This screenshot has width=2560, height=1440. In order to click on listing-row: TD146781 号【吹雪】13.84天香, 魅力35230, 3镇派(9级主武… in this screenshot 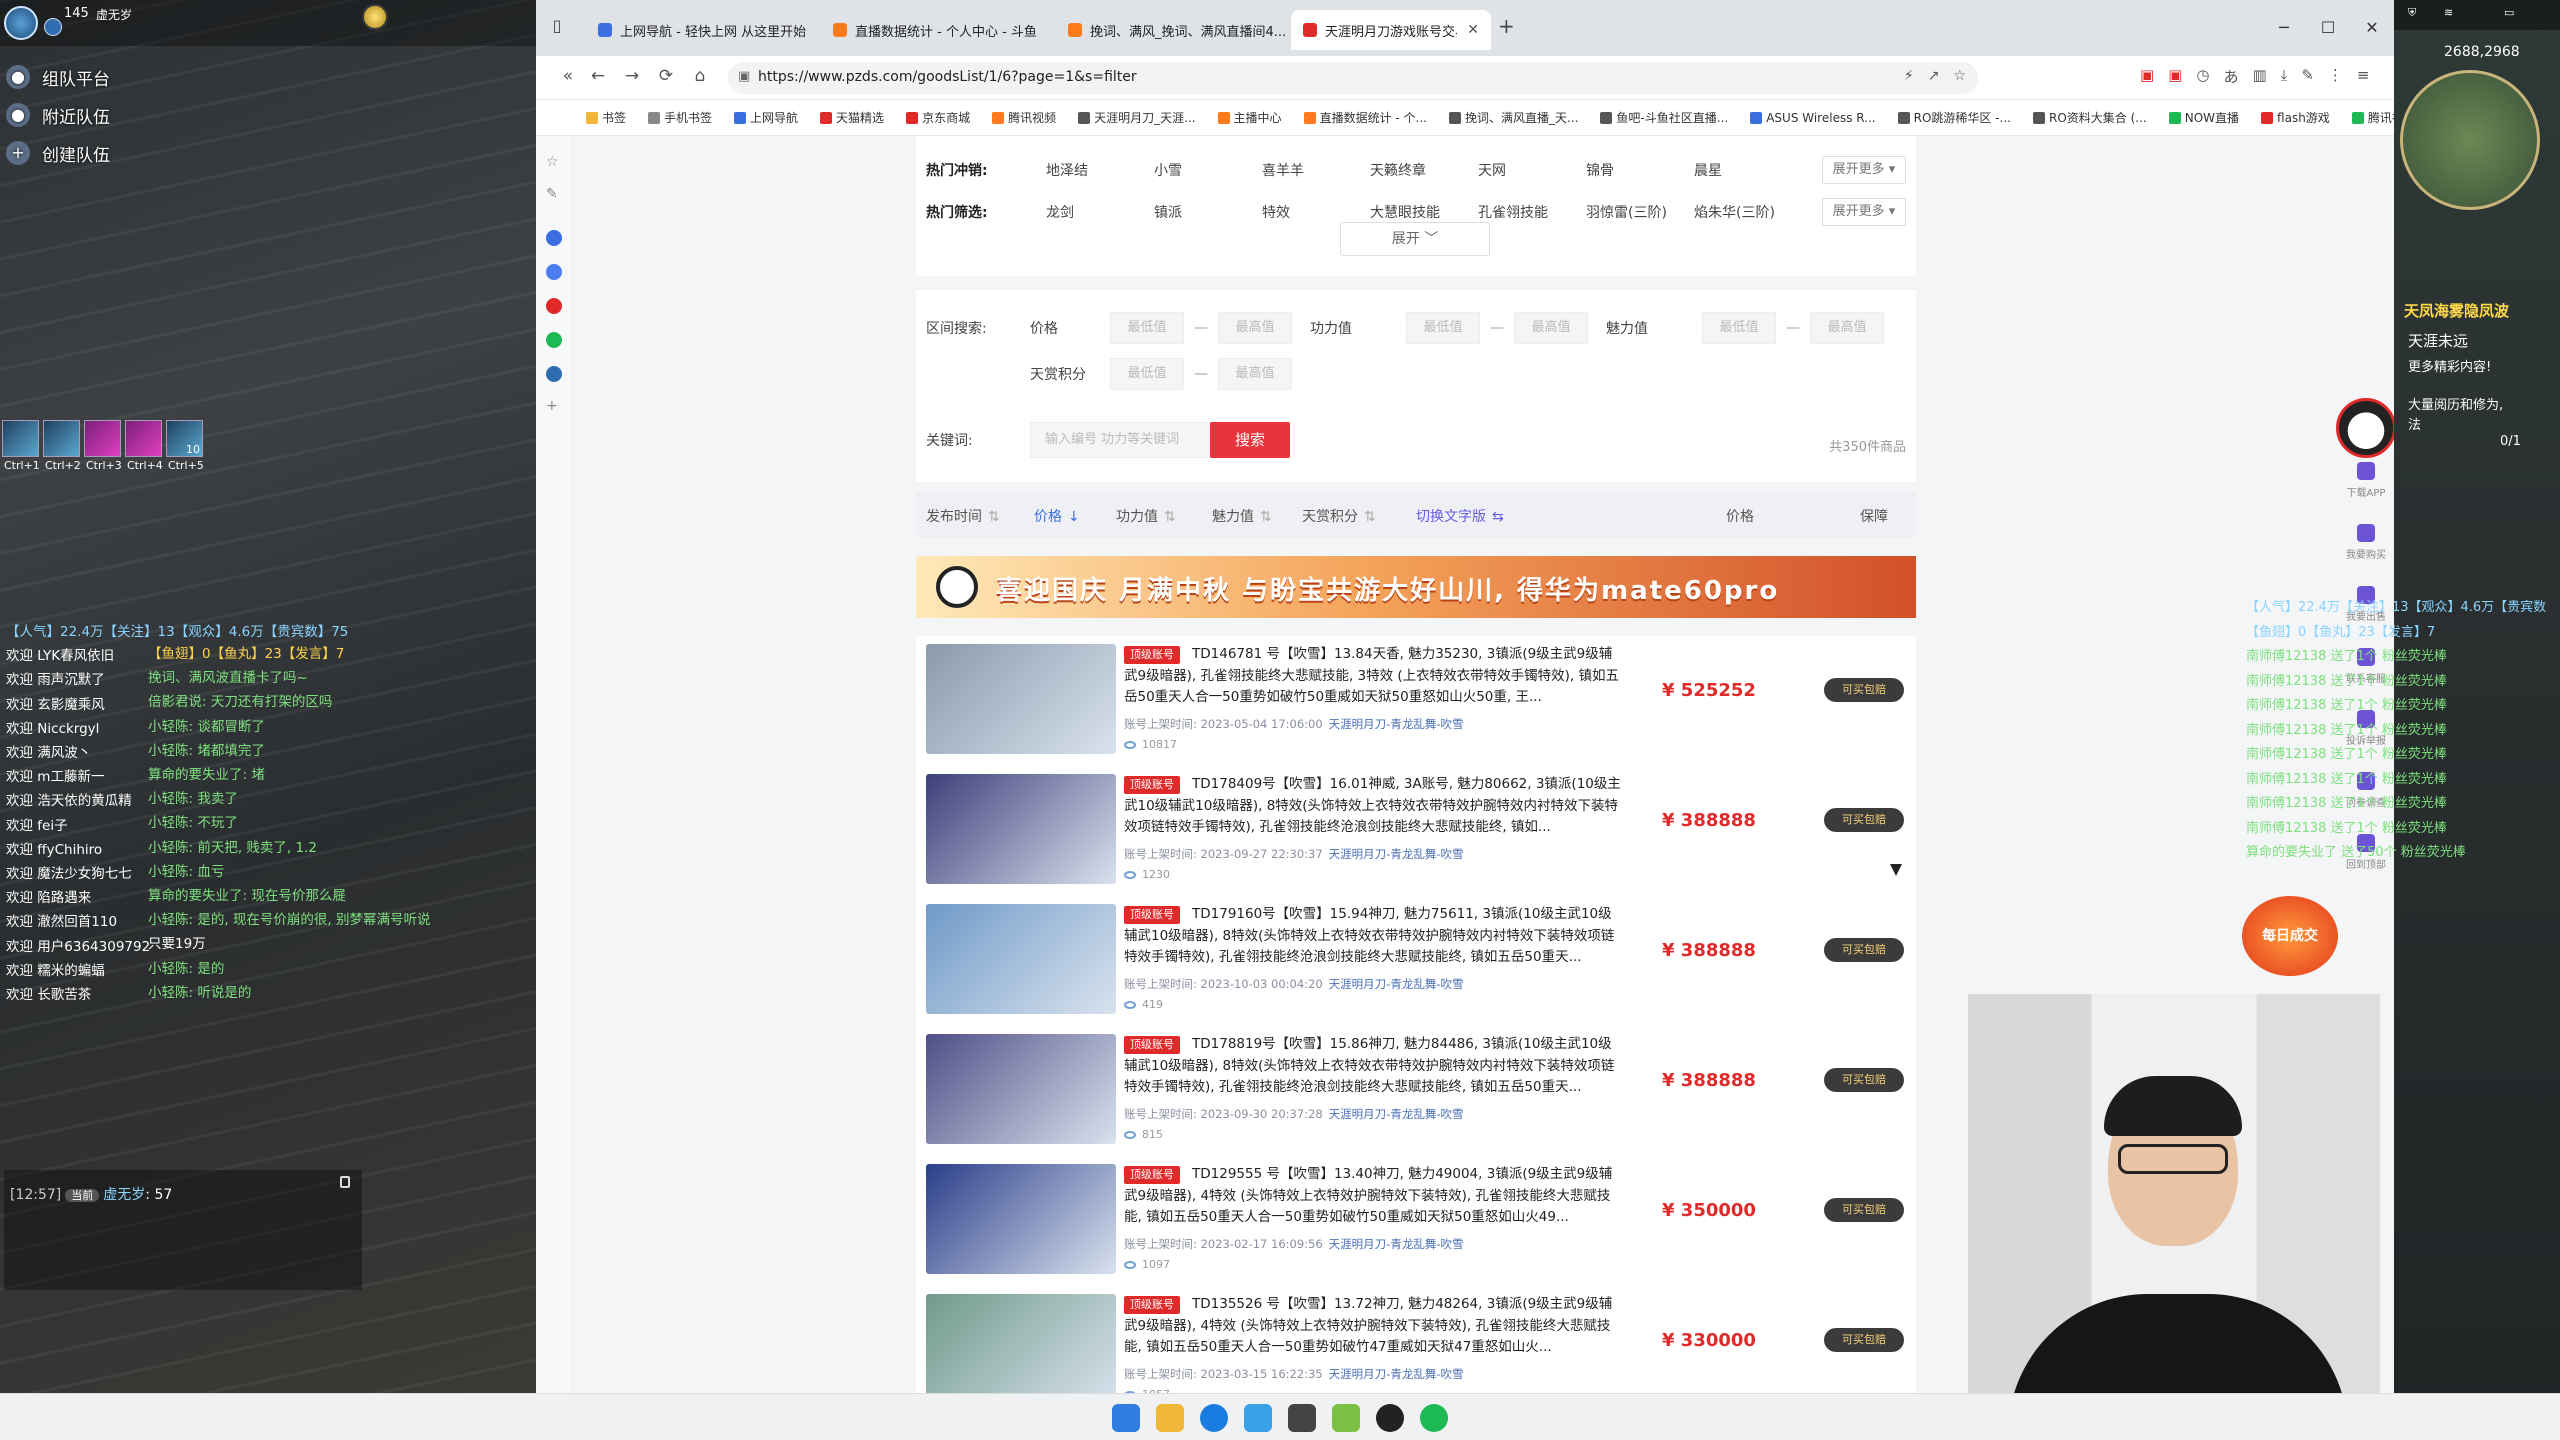, I will do `click(1416, 701)`.